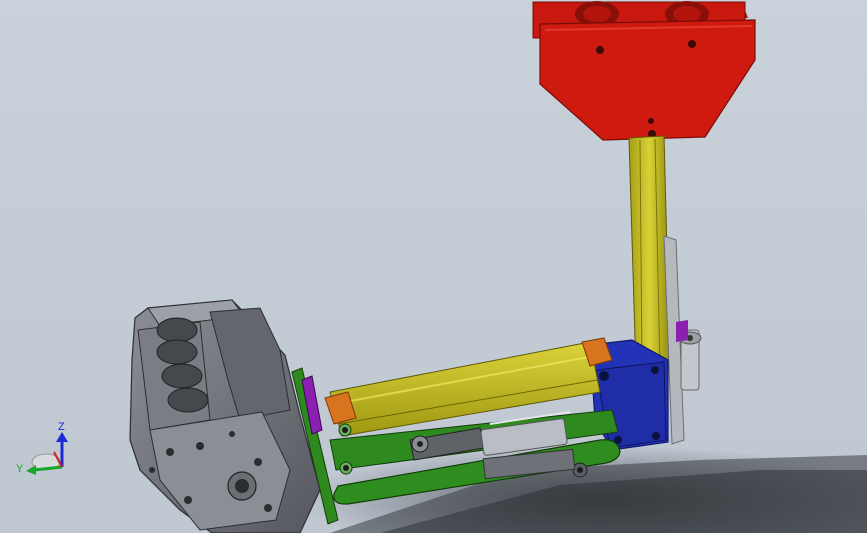 This screenshot has height=533, width=867. What do you see at coordinates (31, 470) in the screenshot?
I see `y-axis-arrow` at bounding box center [31, 470].